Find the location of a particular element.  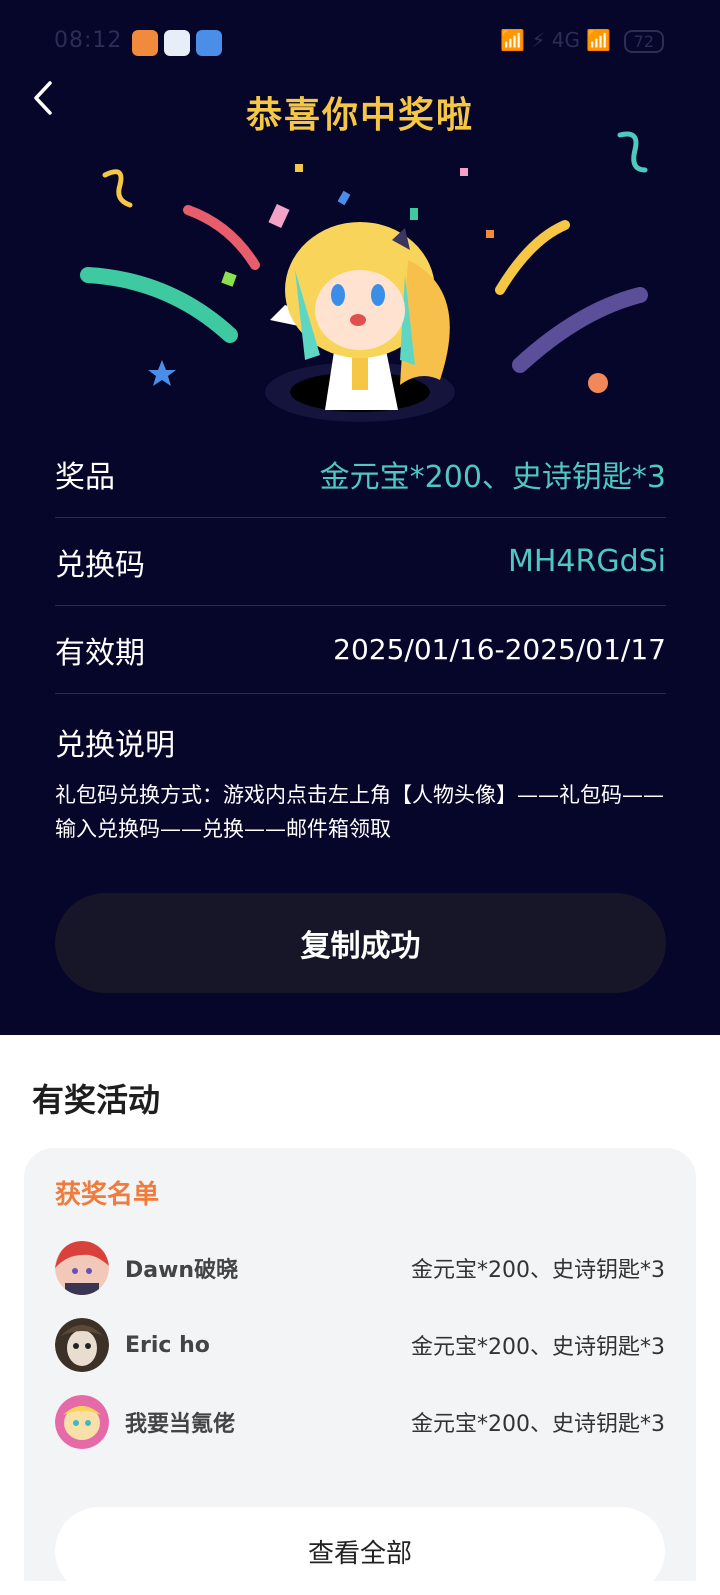

prize-value: 金元宝*200、史诗钥匙*3 is located at coordinates (492, 477).